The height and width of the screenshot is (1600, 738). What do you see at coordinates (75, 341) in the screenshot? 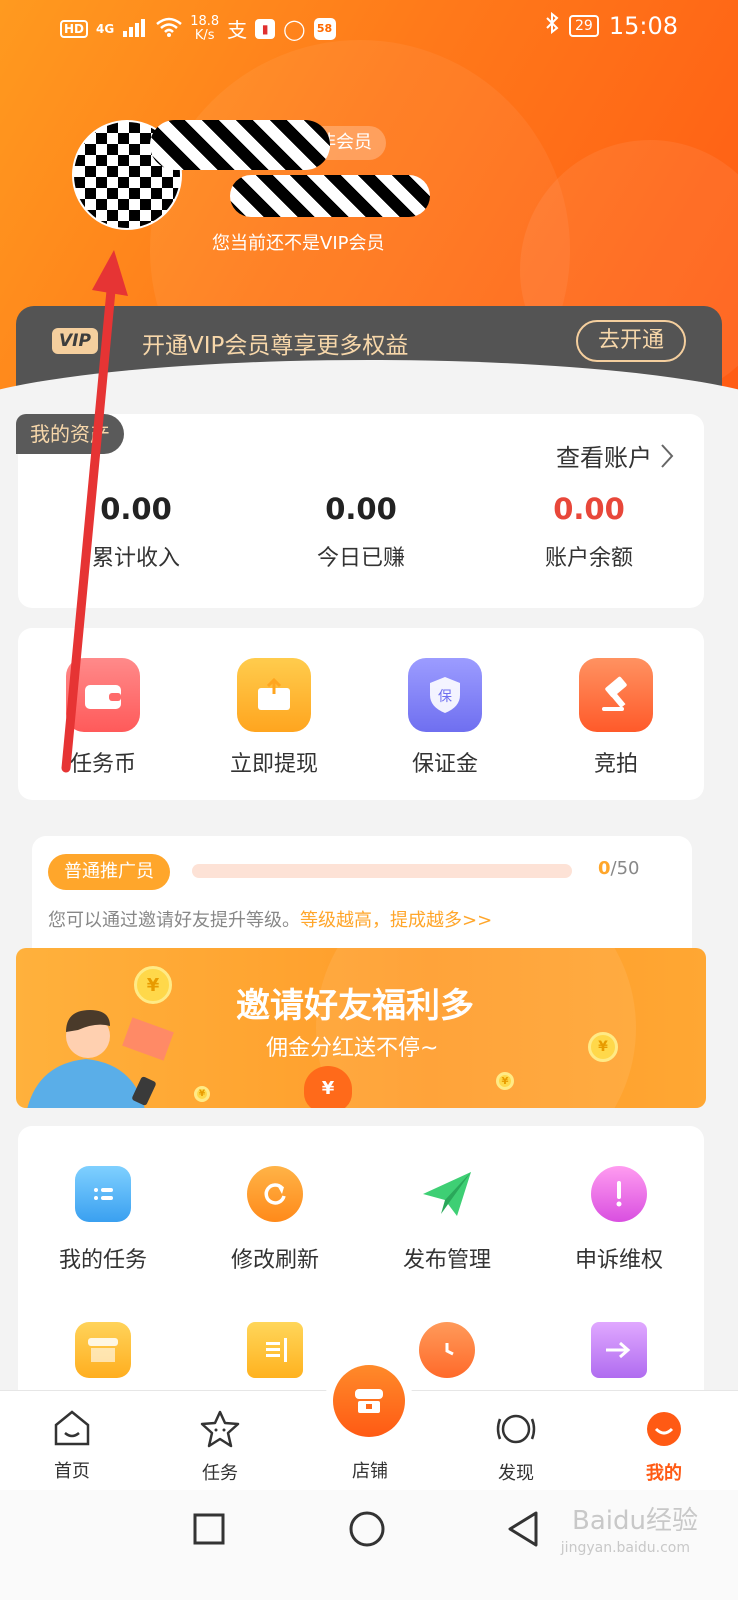
I see `vip-badge: VIP` at bounding box center [75, 341].